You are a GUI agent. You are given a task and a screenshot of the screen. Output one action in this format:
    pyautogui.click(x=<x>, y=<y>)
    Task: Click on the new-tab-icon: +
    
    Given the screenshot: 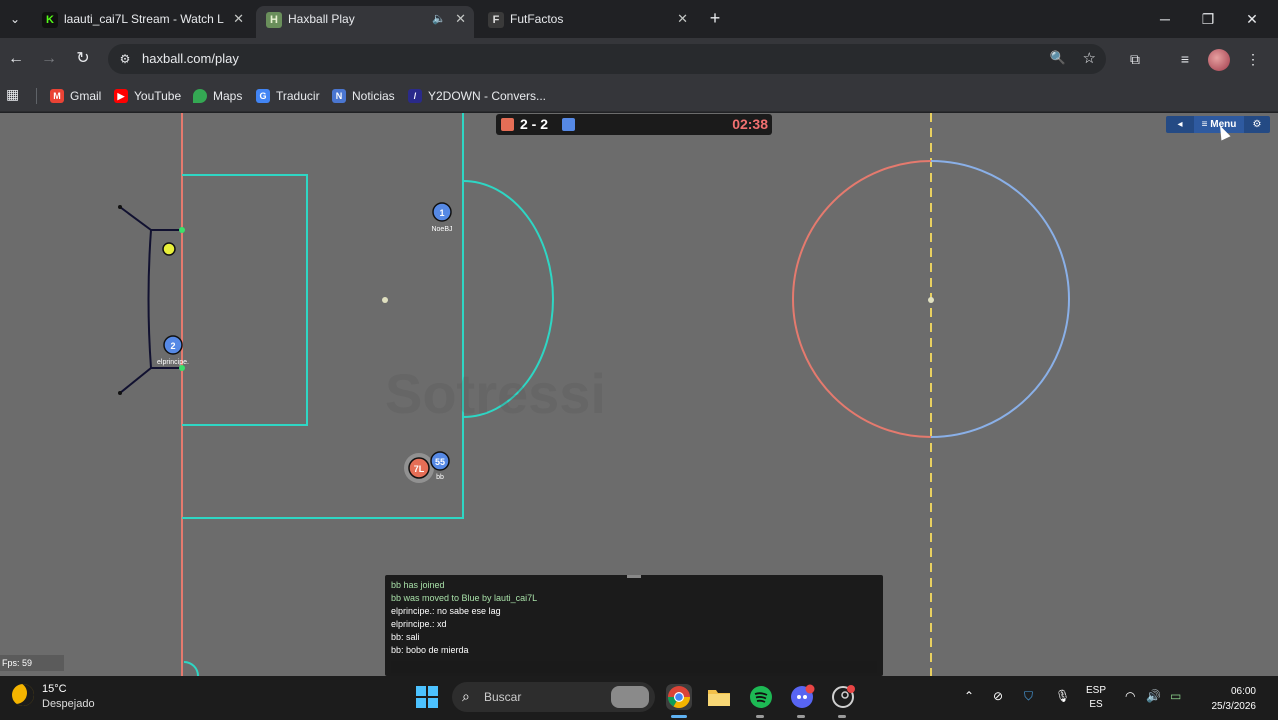 What is the action you would take?
    pyautogui.click(x=715, y=19)
    